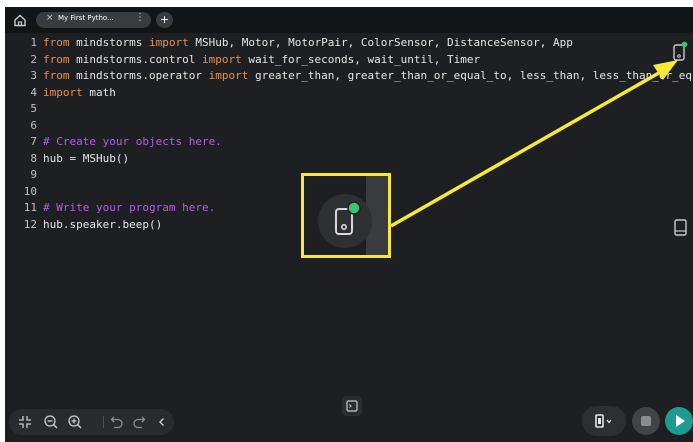 The height and width of the screenshot is (442, 693). I want to click on line-number: 10, so click(30, 191).